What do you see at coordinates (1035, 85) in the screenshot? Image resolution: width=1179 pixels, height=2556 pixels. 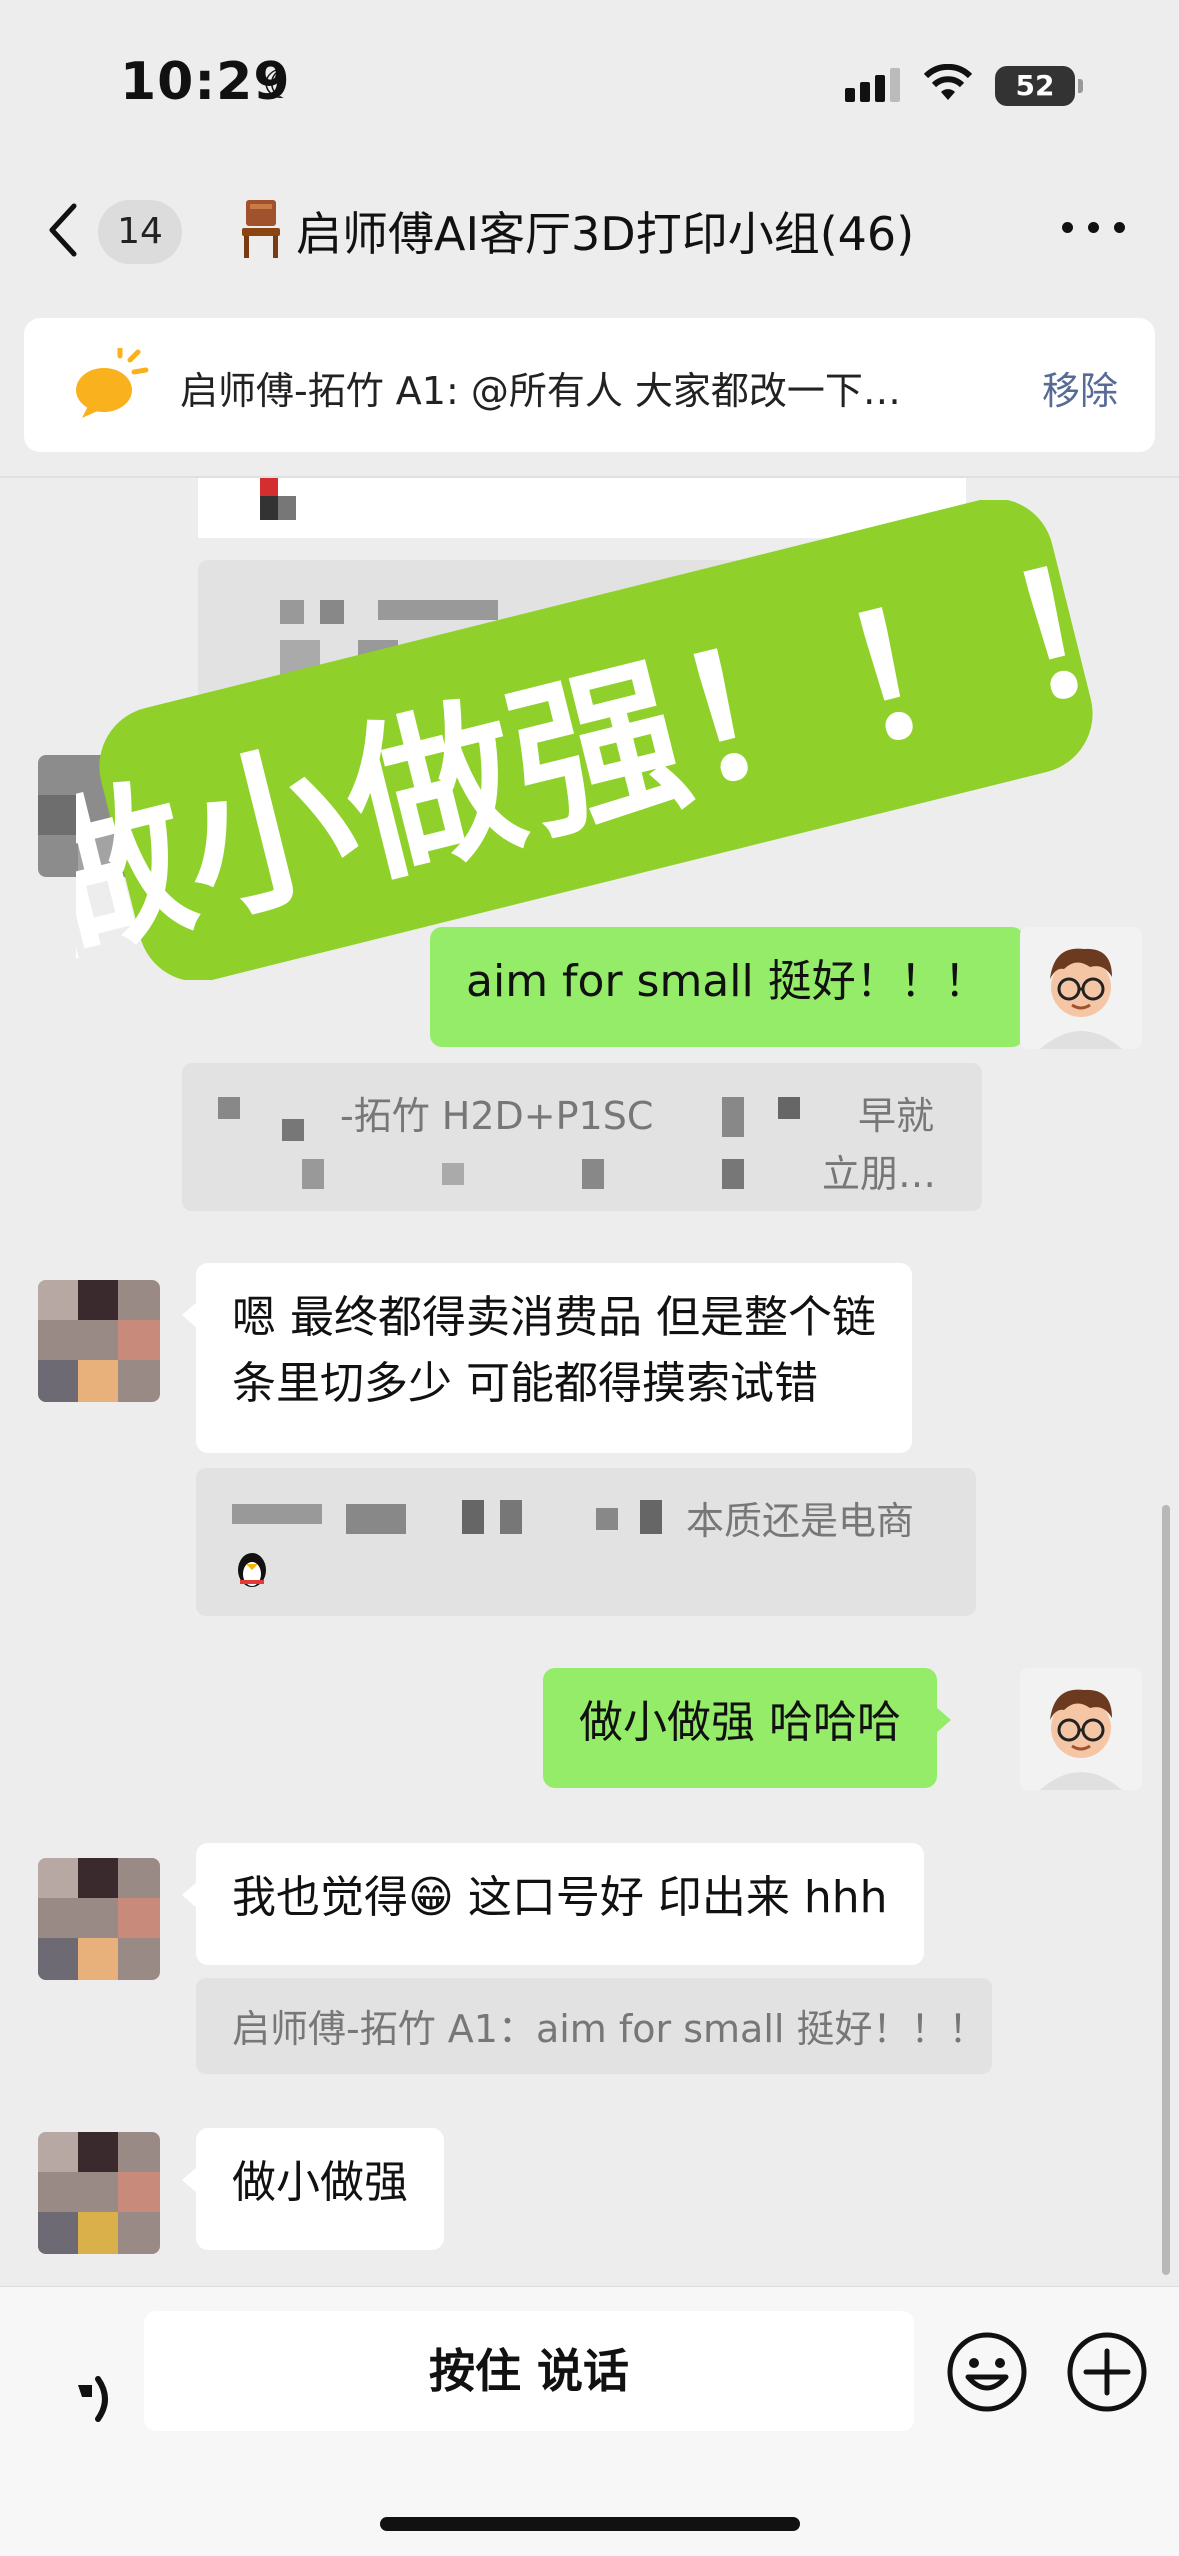 I see `battery-level: 52` at bounding box center [1035, 85].